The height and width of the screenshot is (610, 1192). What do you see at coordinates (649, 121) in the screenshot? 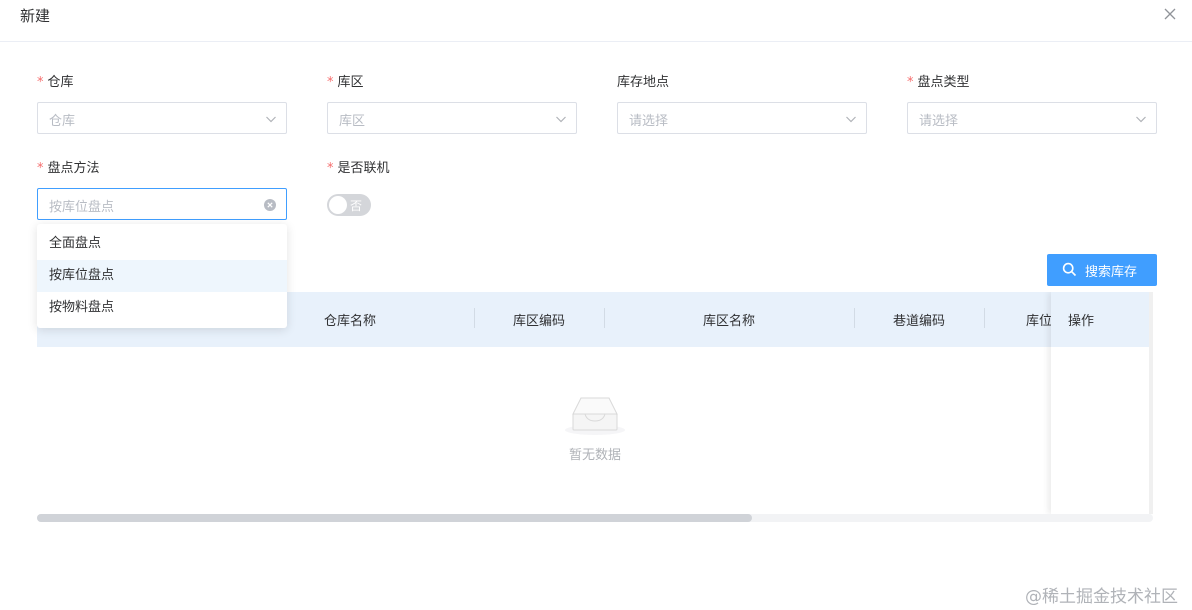
I see `location-placeholder: 请选择` at bounding box center [649, 121].